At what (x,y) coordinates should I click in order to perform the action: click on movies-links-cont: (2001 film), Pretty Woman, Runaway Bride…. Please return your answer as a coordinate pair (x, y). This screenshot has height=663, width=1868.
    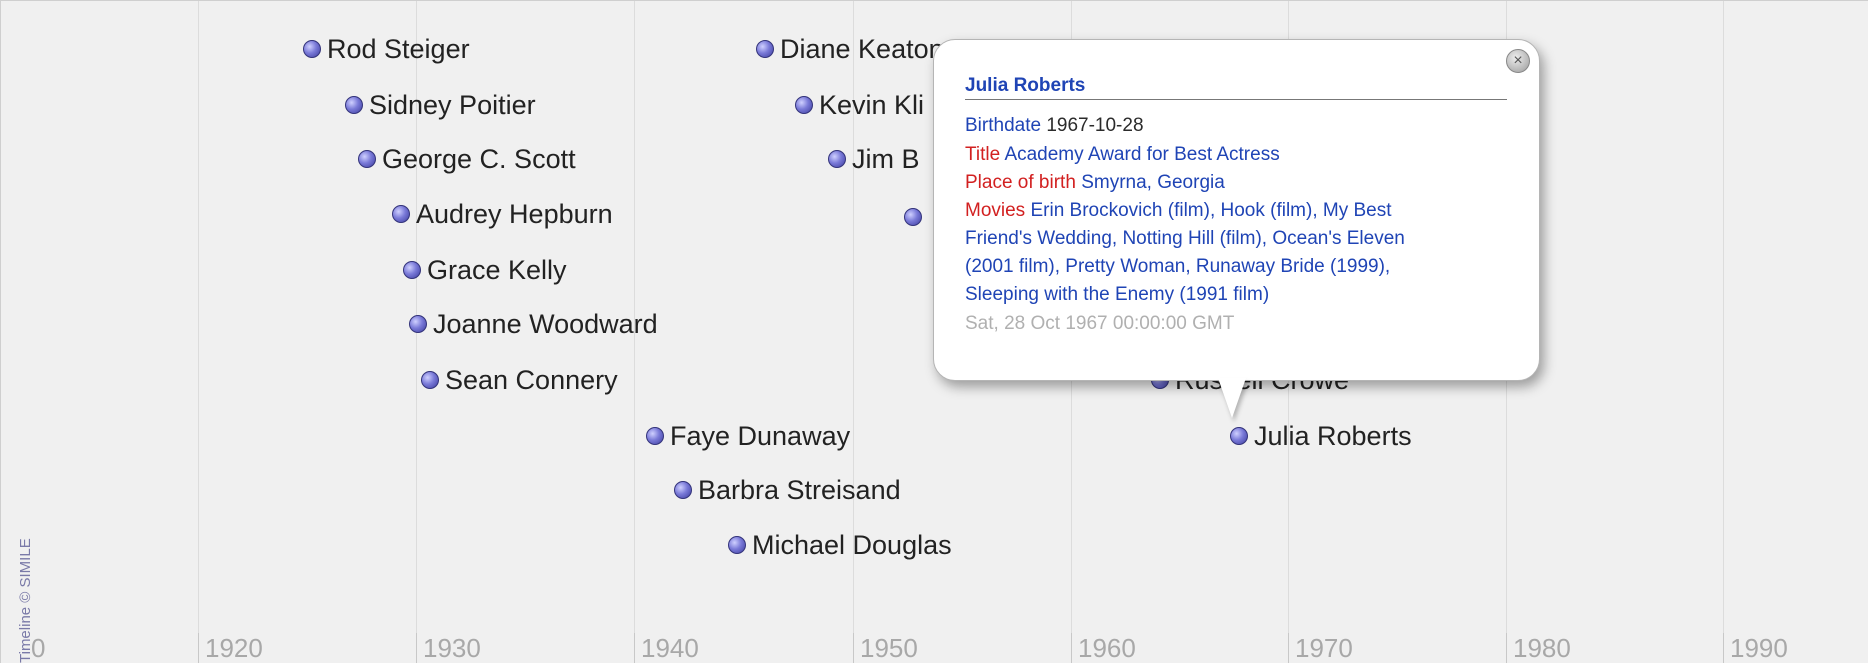
    Looking at the image, I should click on (1235, 267).